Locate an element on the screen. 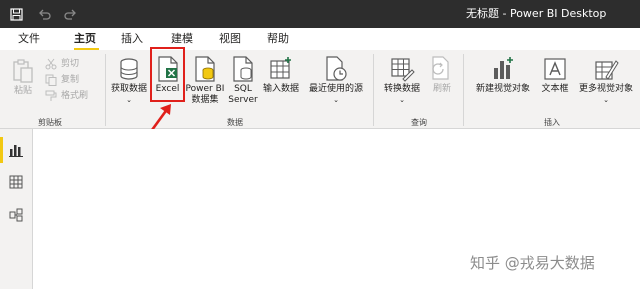  table-plus-icon is located at coordinates (280, 68).